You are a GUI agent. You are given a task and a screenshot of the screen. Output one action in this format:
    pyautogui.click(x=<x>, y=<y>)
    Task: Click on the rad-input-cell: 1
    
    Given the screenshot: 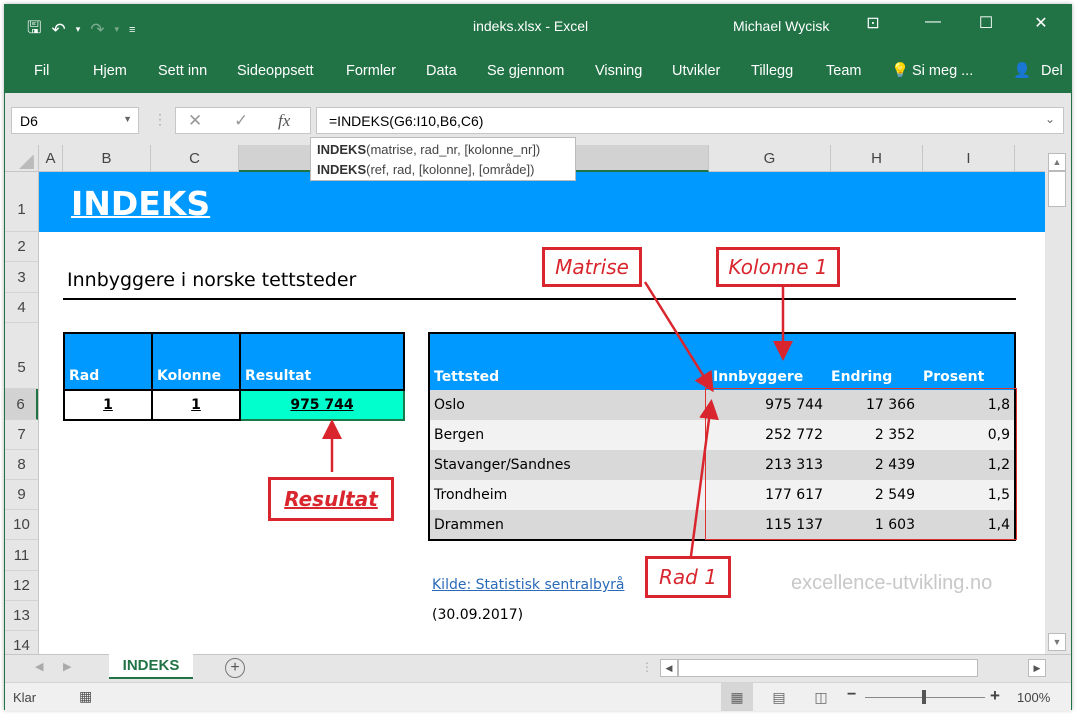 What is the action you would take?
    pyautogui.click(x=108, y=405)
    